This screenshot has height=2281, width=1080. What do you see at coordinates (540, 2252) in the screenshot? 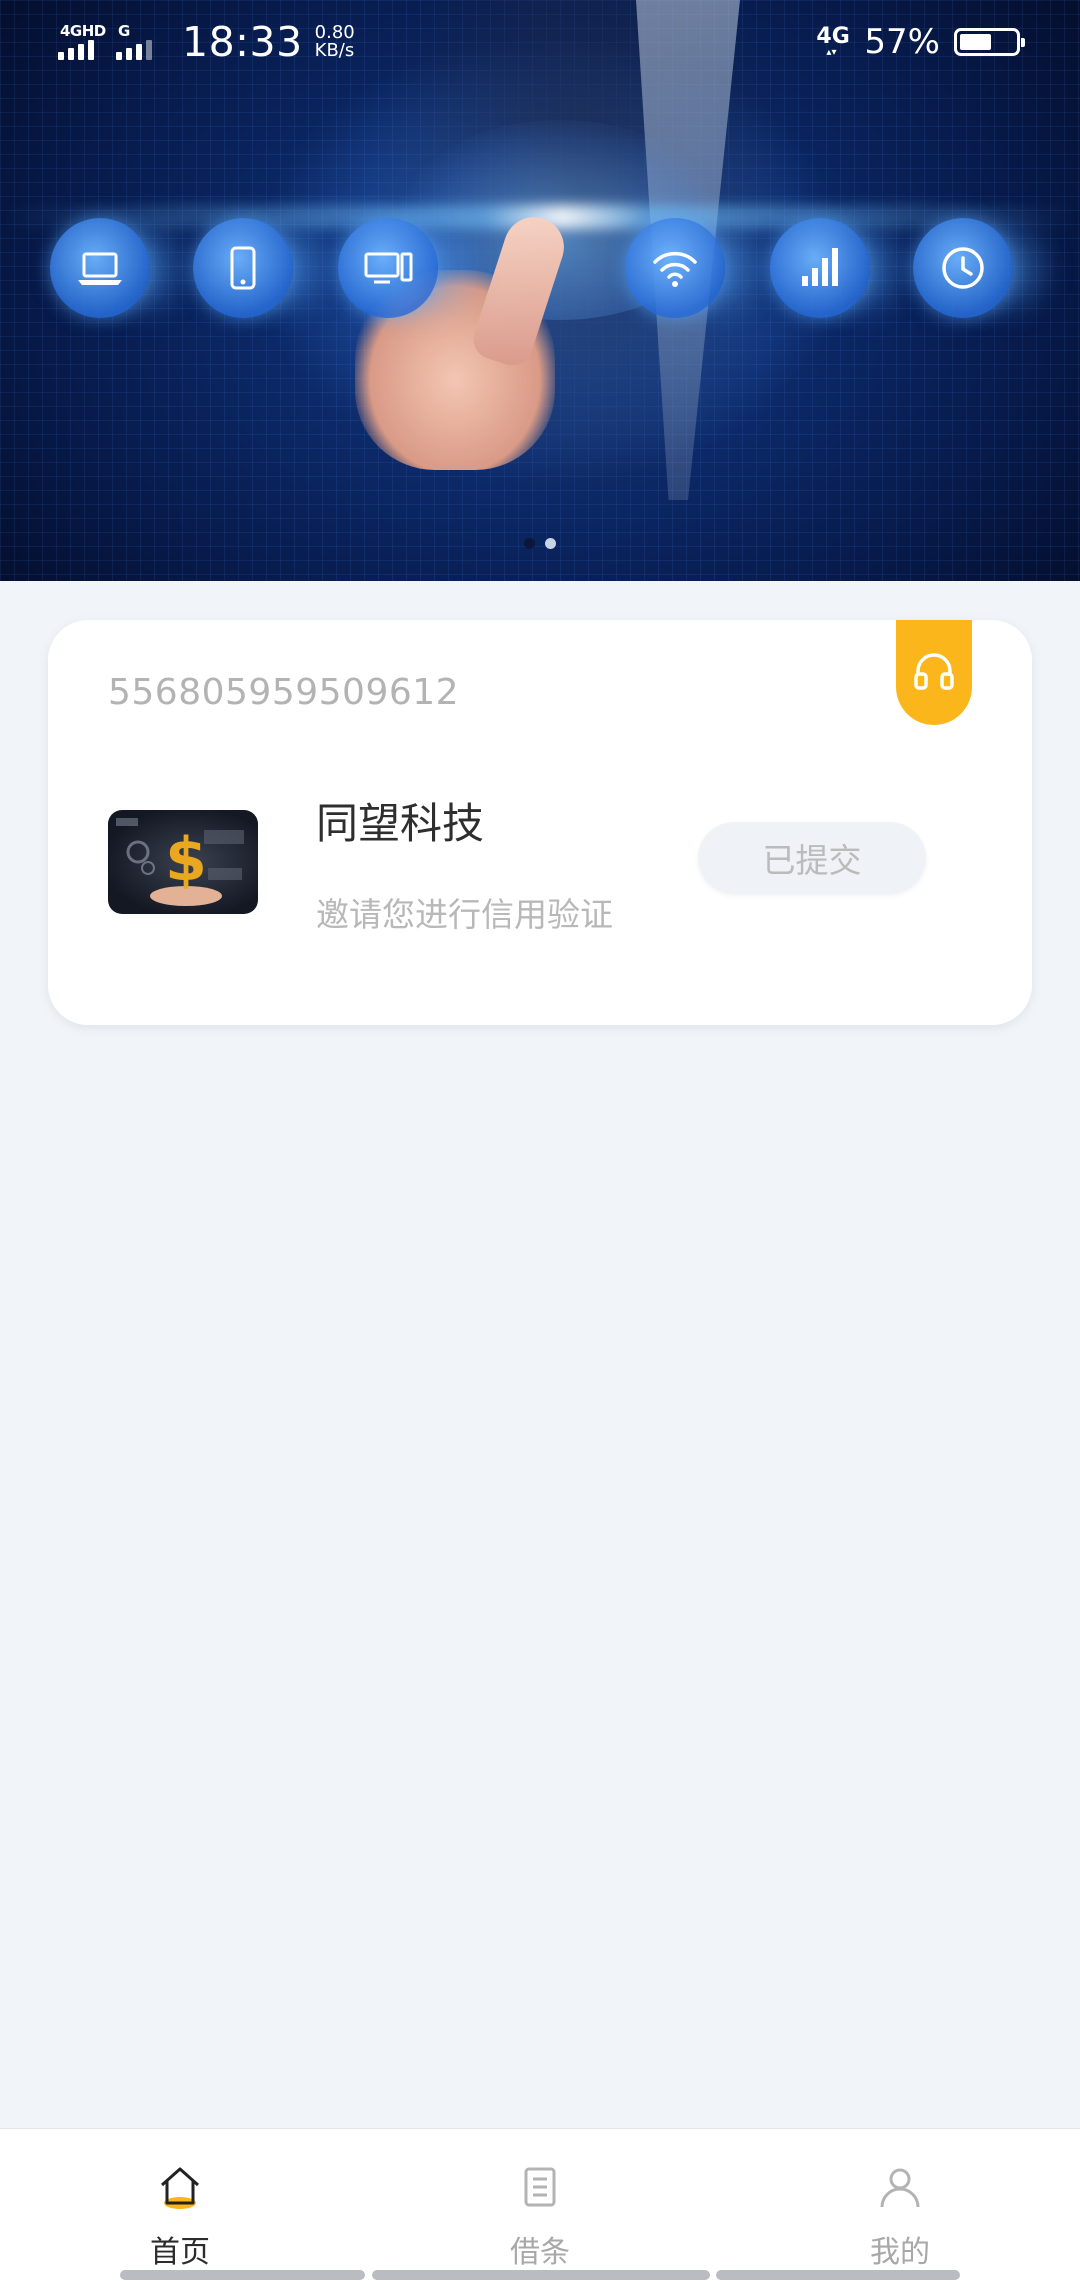
I see `tab-iou-label: 借条` at bounding box center [540, 2252].